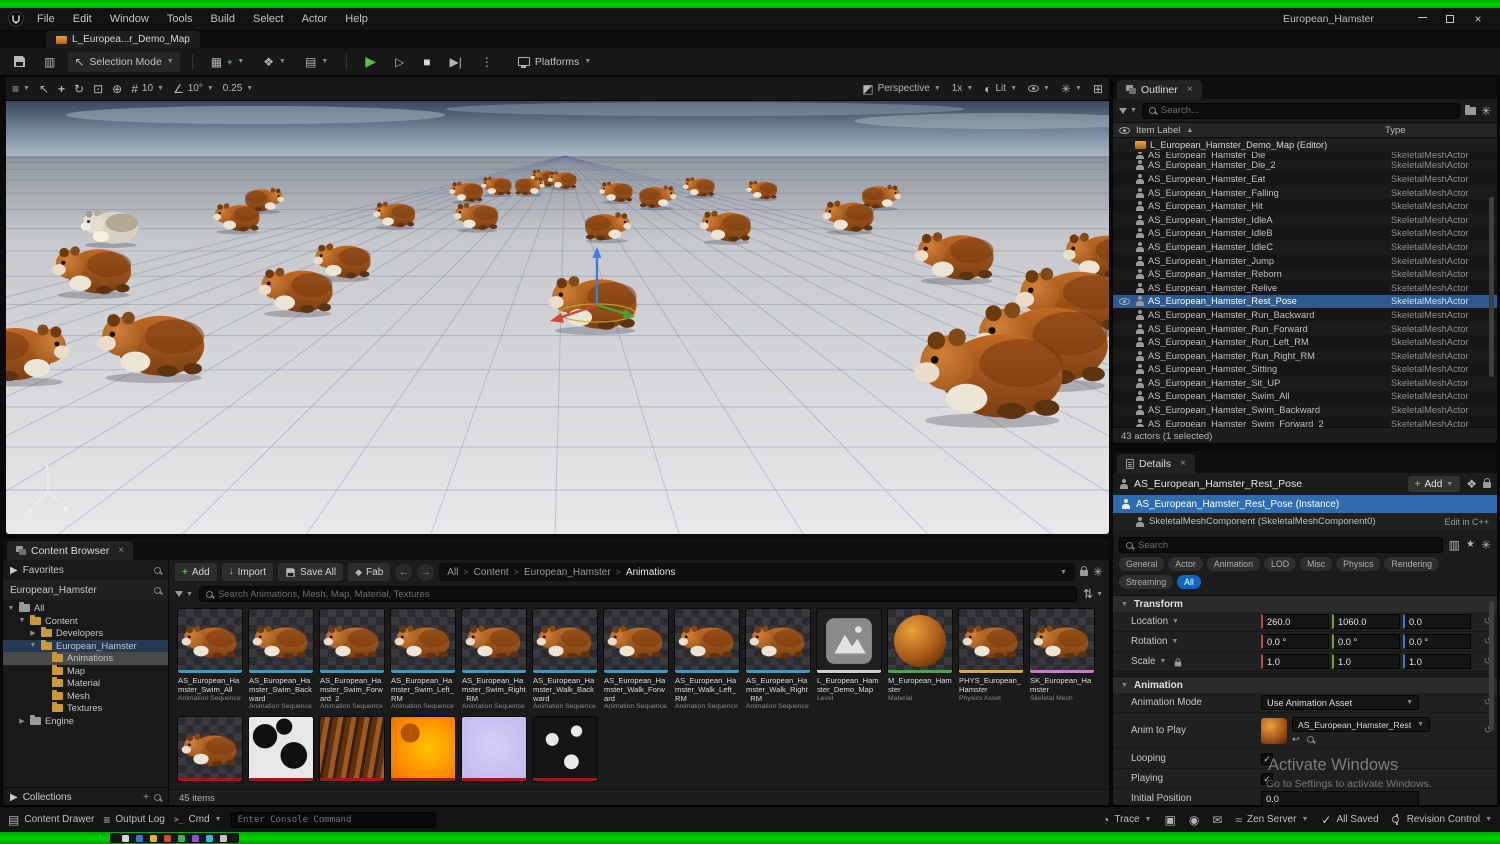 This screenshot has width=1500, height=844. What do you see at coordinates (1305, 130) in the screenshot?
I see `outliner-column-header: Item Label ▲ Type` at bounding box center [1305, 130].